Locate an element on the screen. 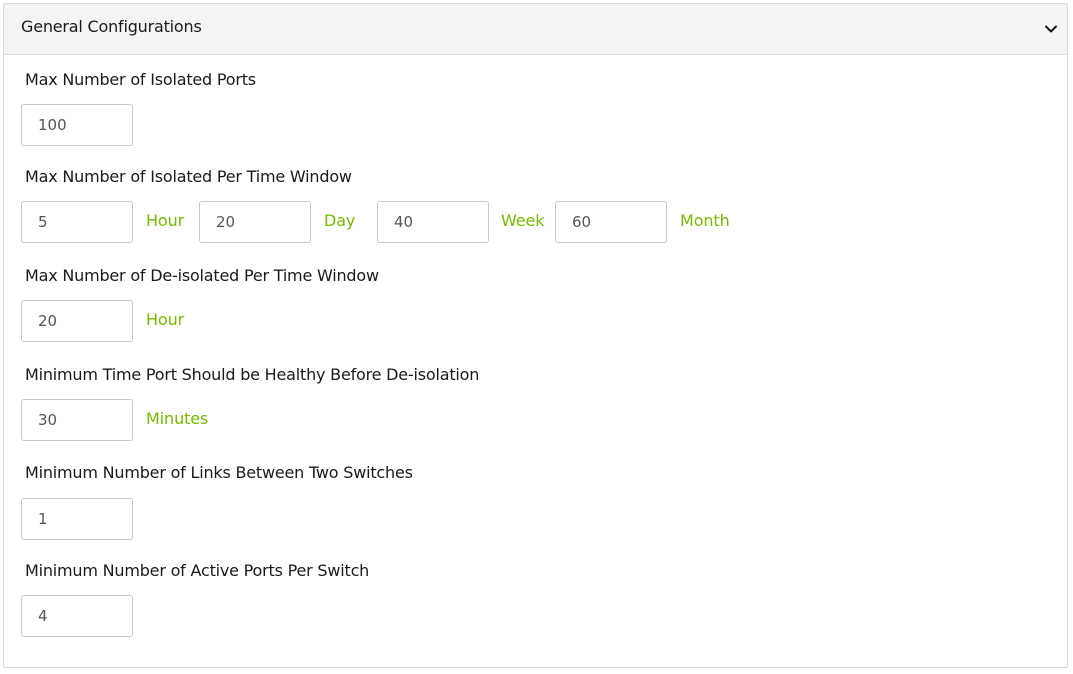 This screenshot has height=674, width=1073. month-unit-label: Month is located at coordinates (705, 220).